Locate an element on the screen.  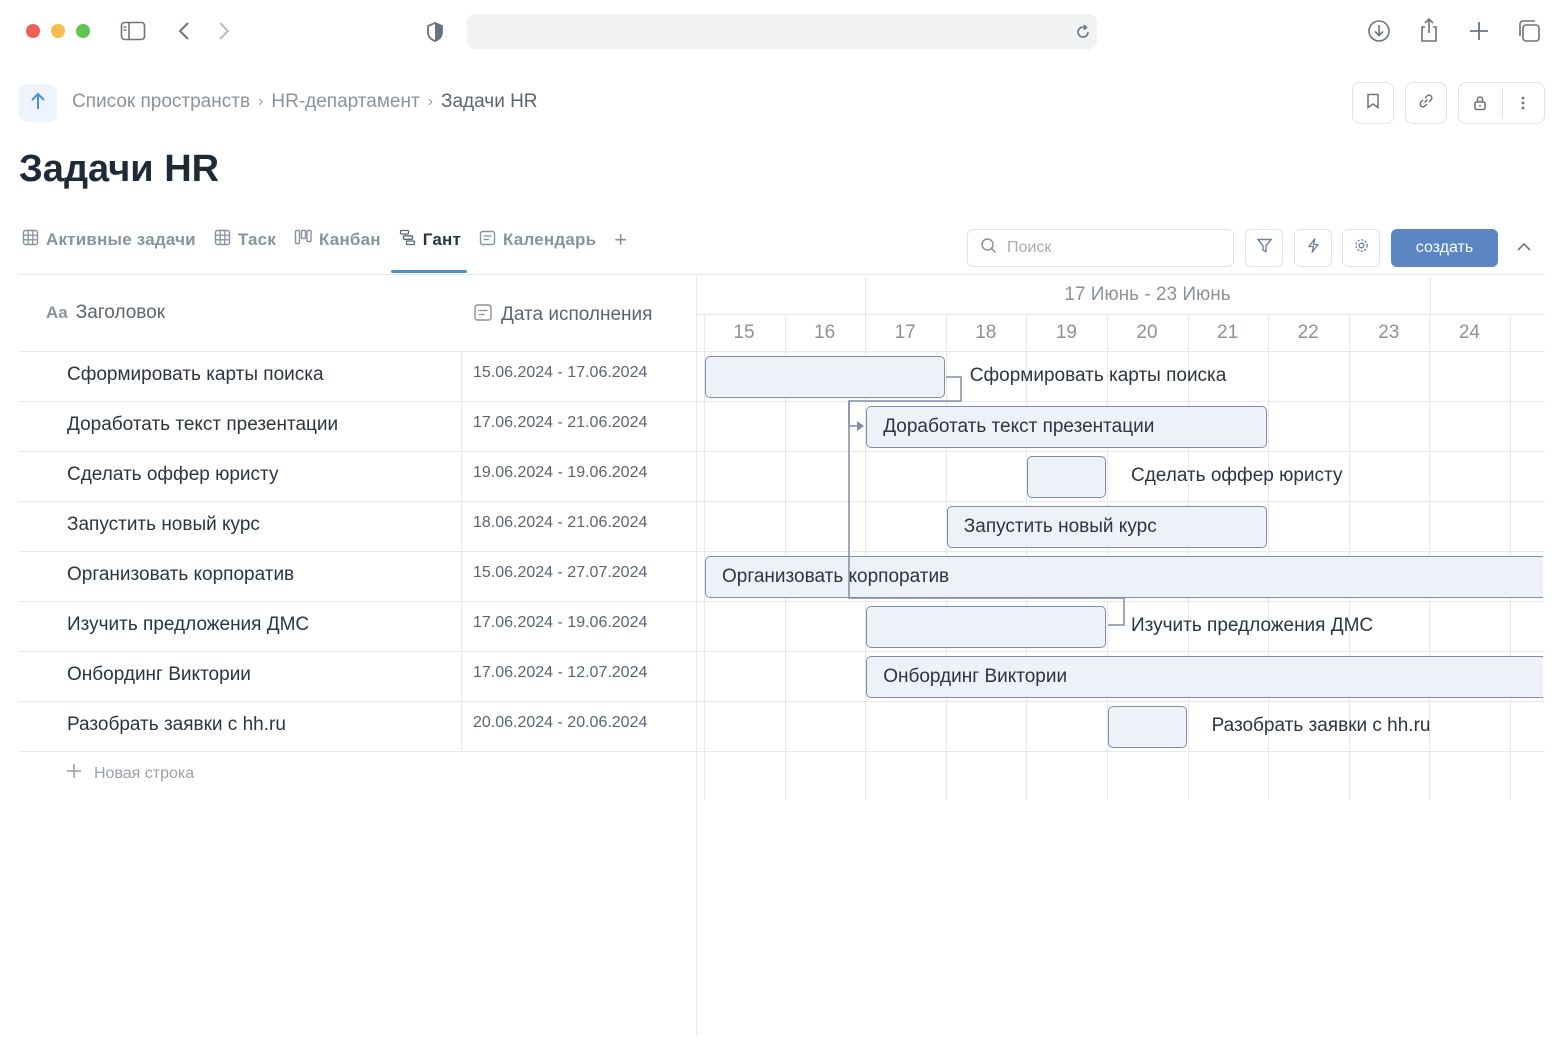
tab-label: Таск is located at coordinates (256, 239).